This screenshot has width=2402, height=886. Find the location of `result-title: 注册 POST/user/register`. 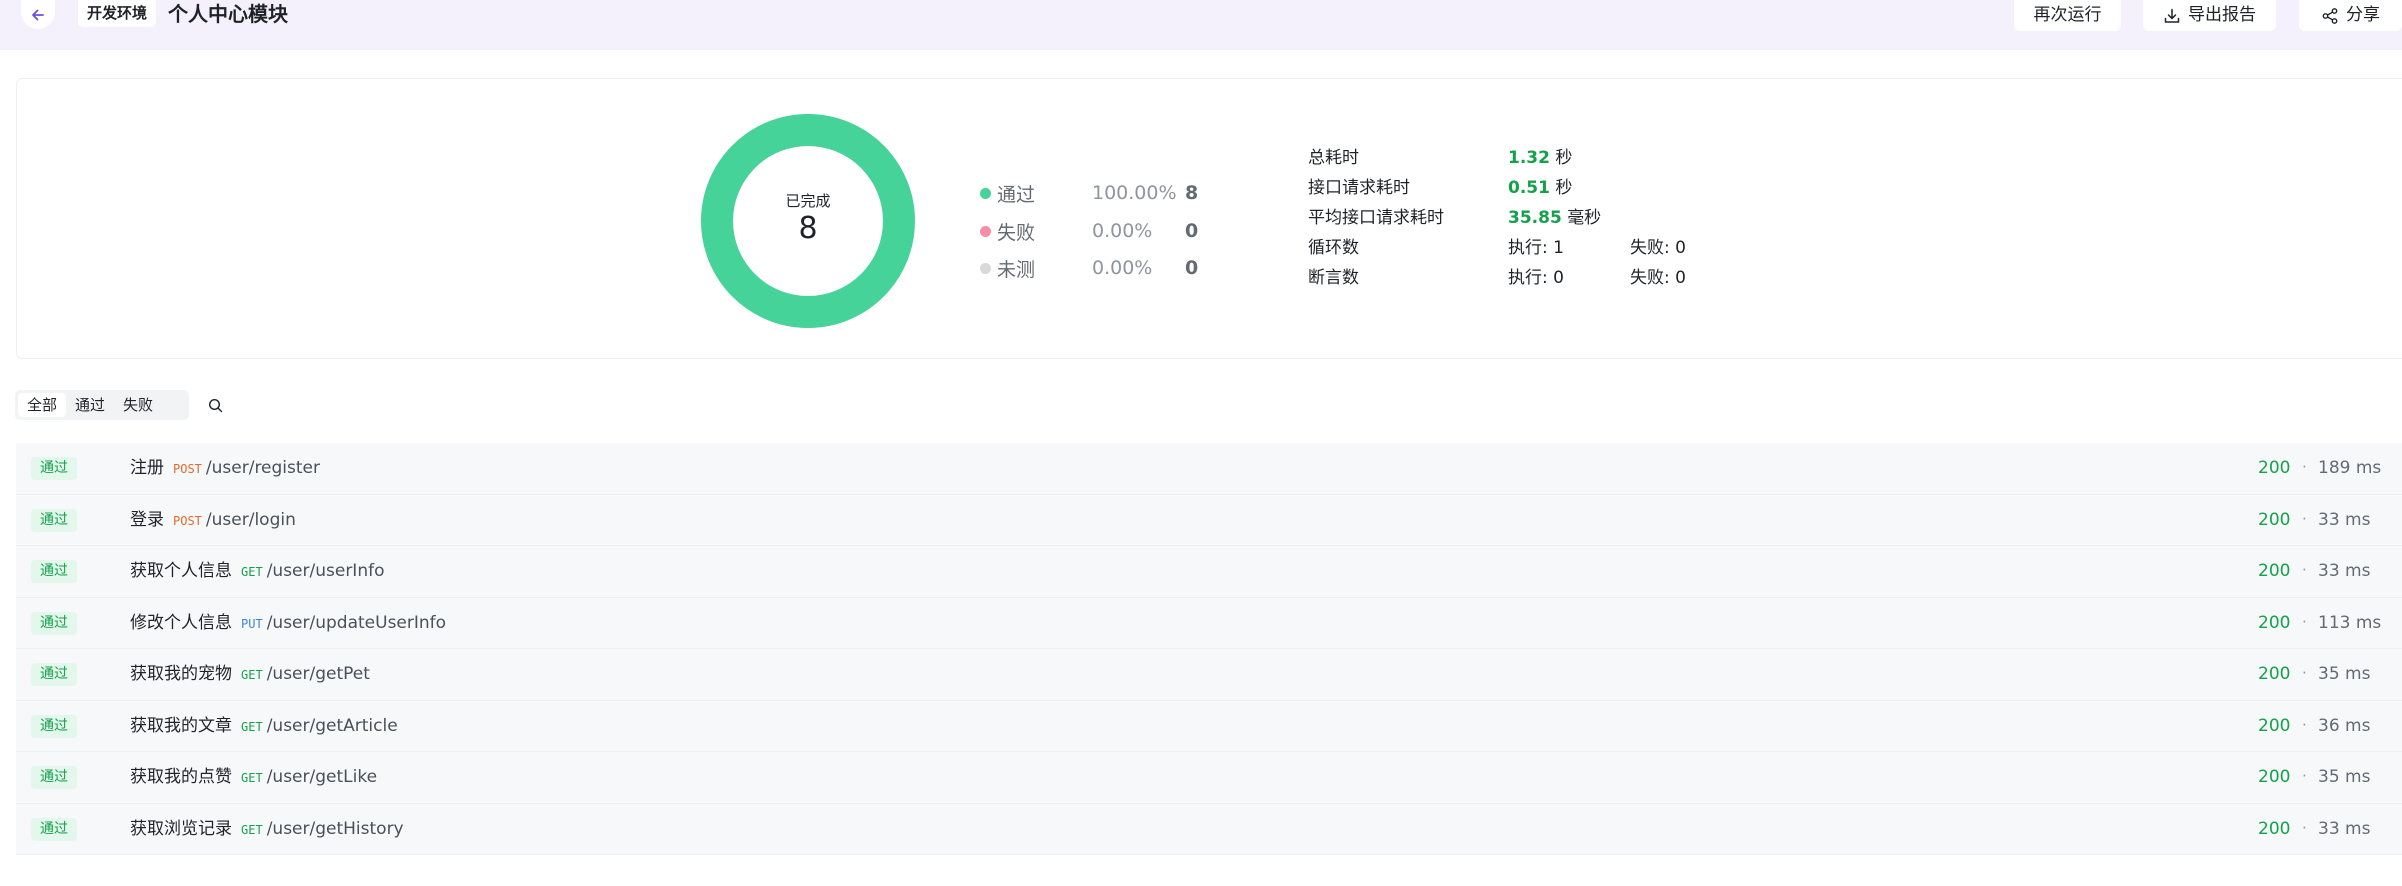

result-title: 注册 POST/user/register is located at coordinates (225, 469).